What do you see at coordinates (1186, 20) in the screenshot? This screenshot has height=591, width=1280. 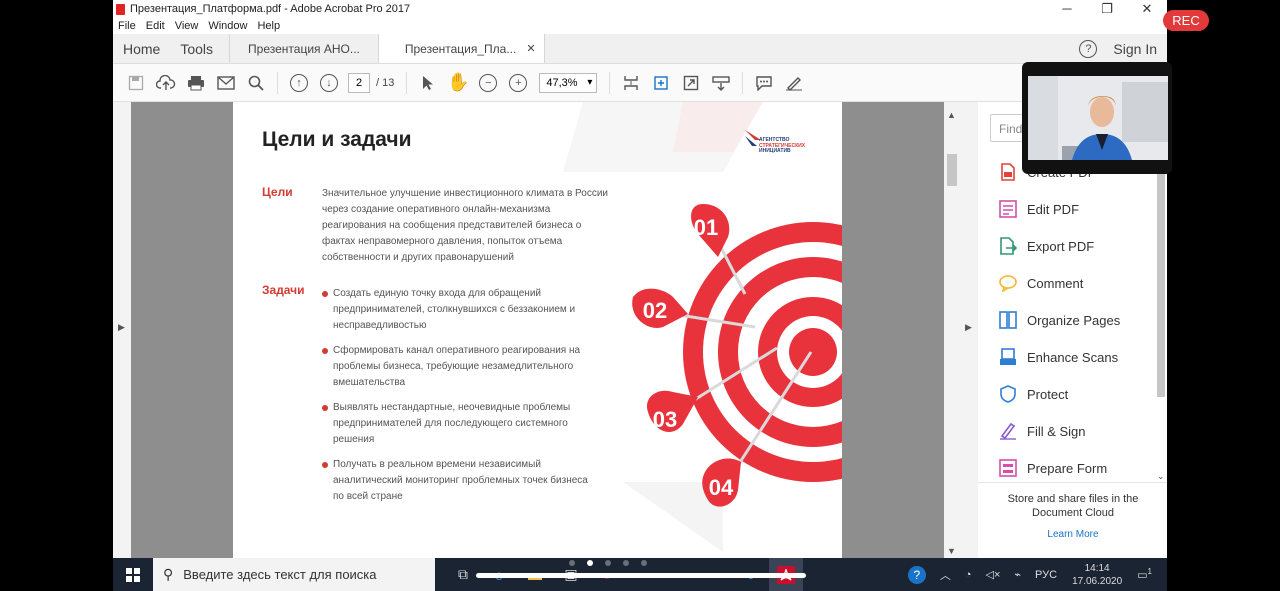 I see `recording-indicator: REC` at bounding box center [1186, 20].